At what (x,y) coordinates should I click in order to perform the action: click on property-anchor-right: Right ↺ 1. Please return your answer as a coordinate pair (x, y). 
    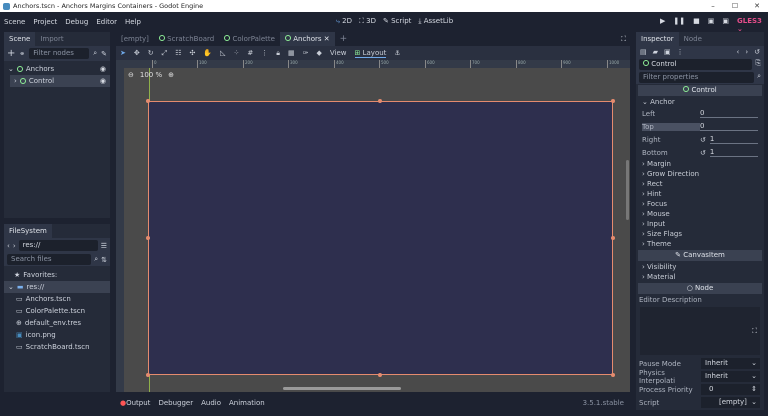
    Looking at the image, I should click on (700, 139).